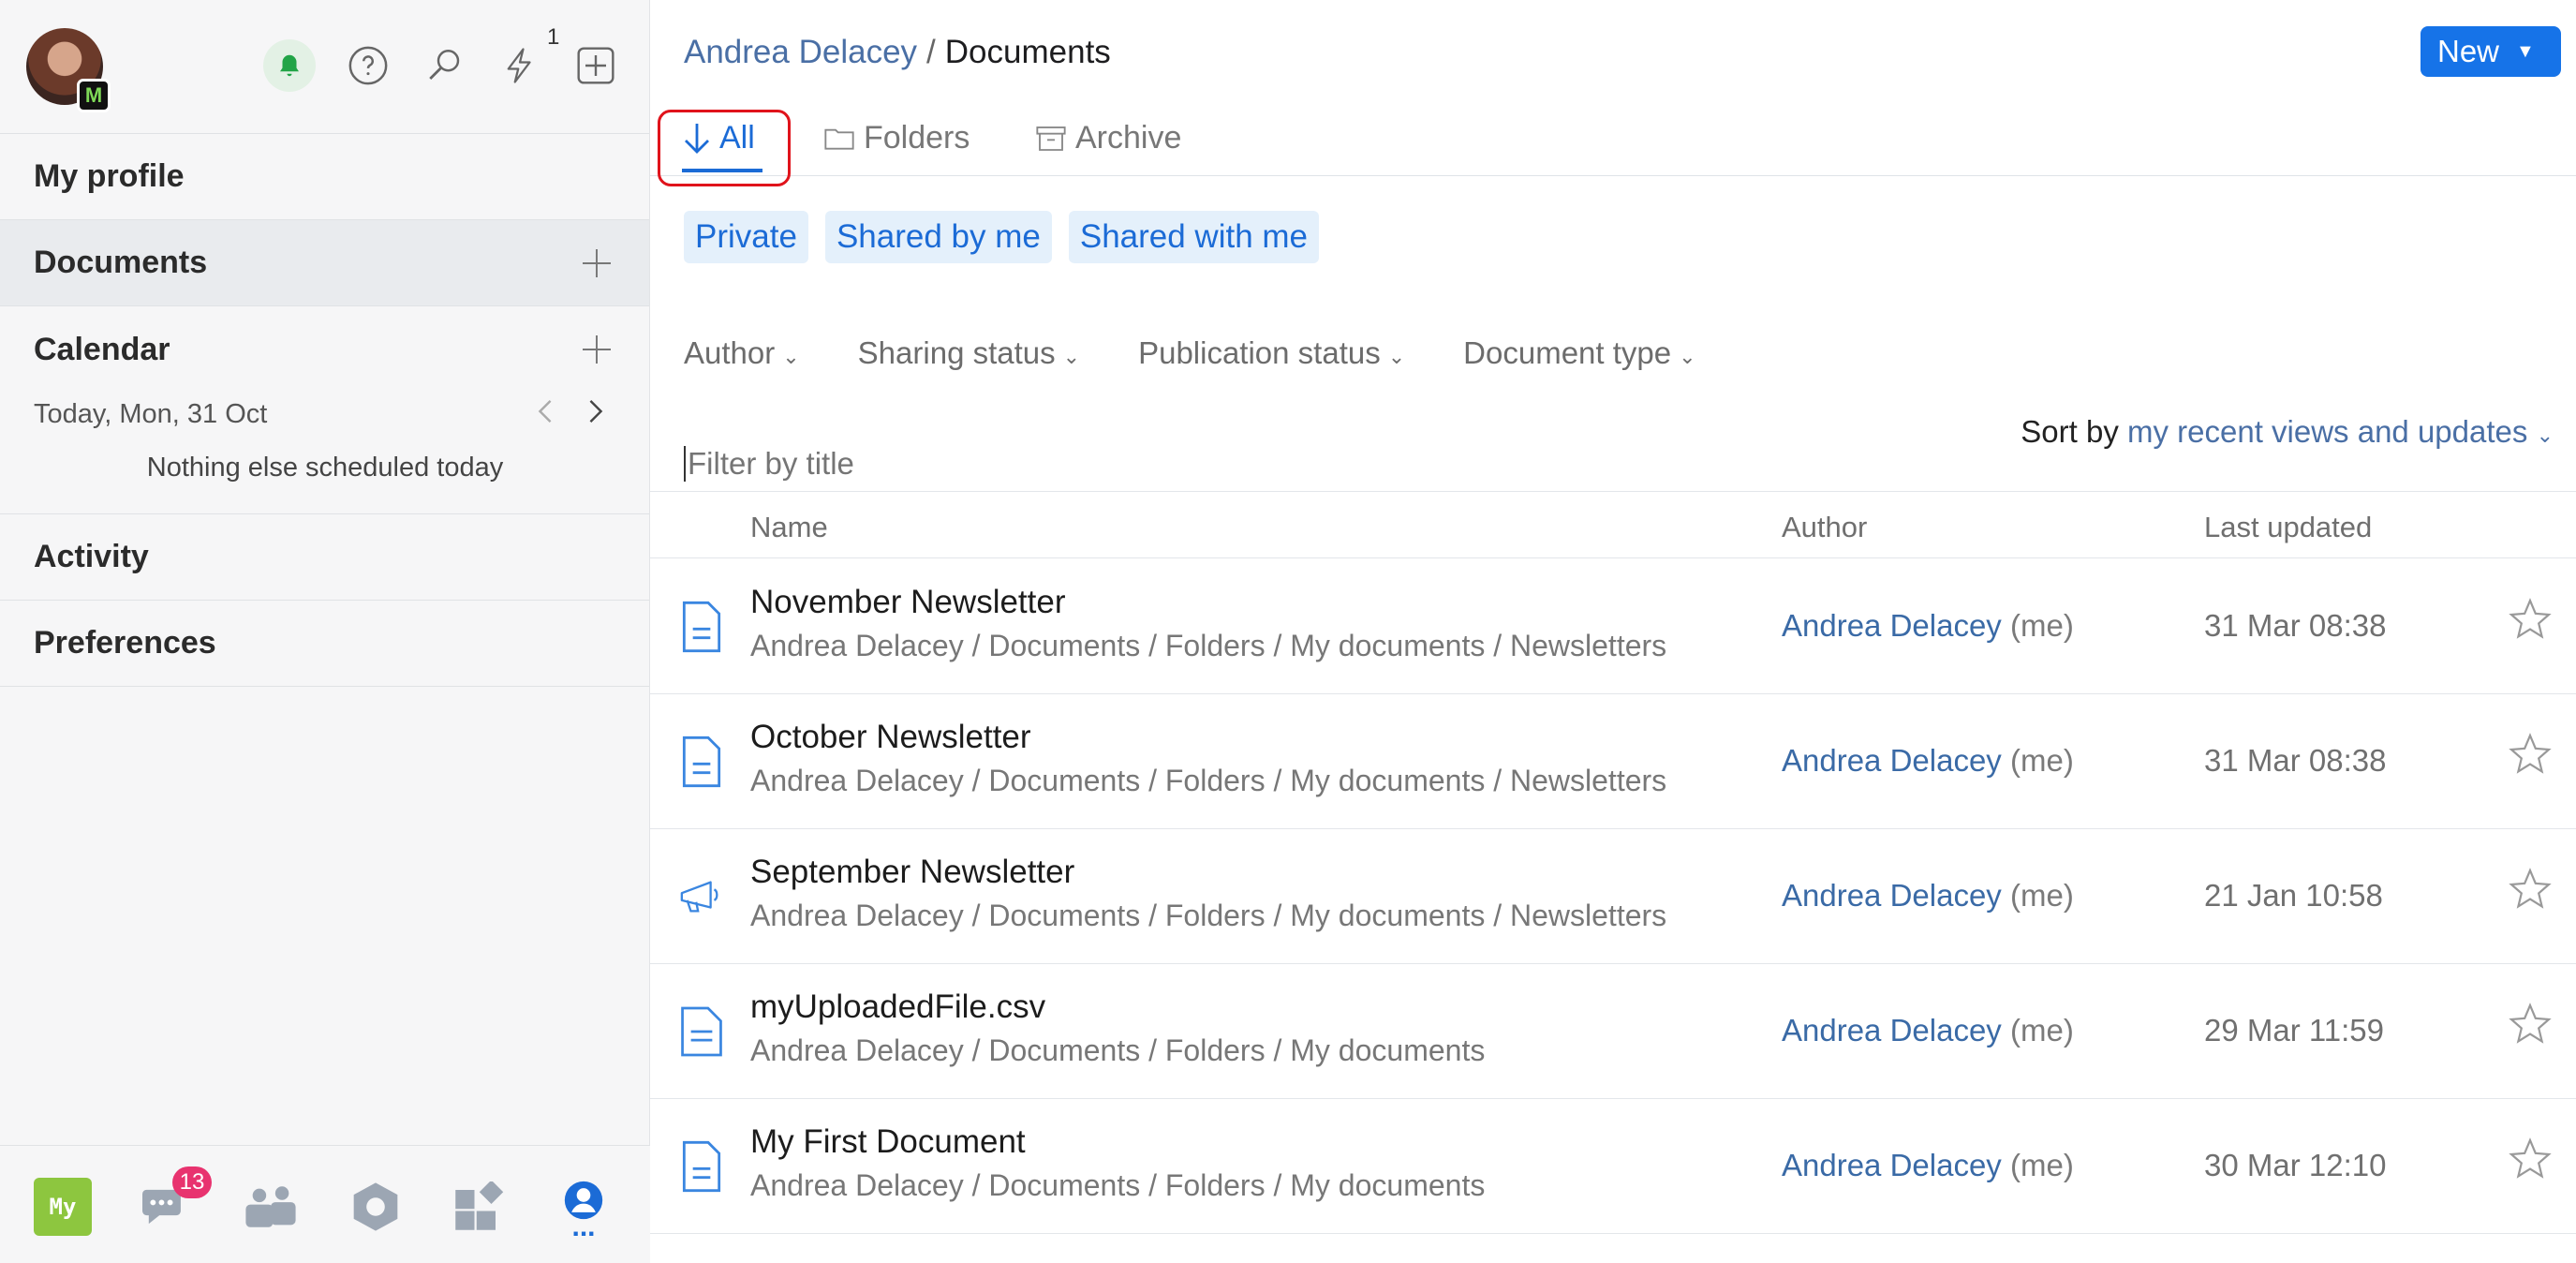  Describe the element at coordinates (121, 262) in the screenshot. I see `sidebar-item-label: Documents` at that location.